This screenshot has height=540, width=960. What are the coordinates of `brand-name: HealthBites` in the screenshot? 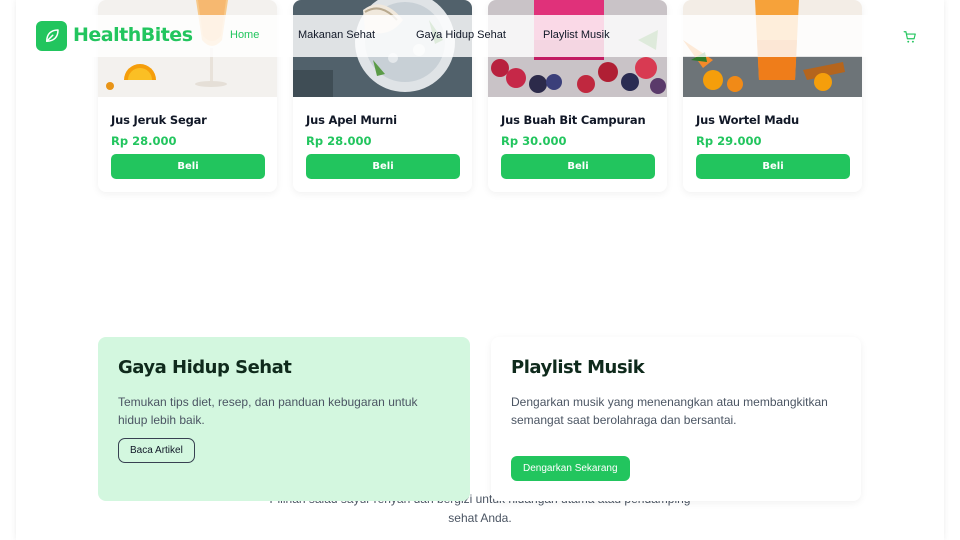 It's located at (133, 35).